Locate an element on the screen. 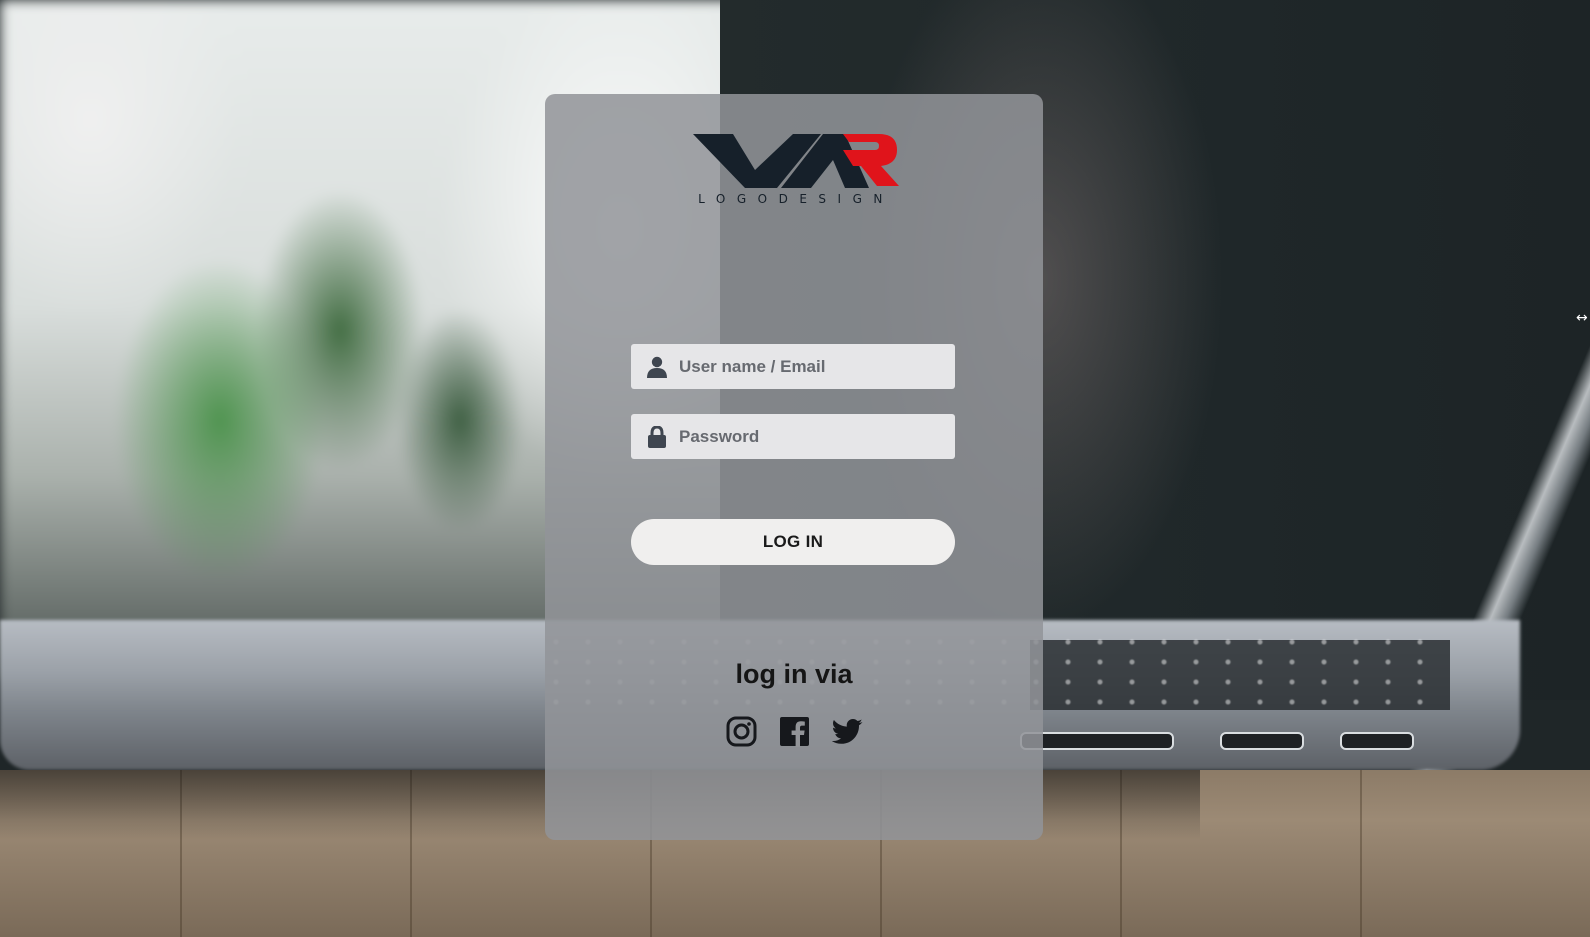 The image size is (1590, 937). twitter-icon is located at coordinates (847, 731).